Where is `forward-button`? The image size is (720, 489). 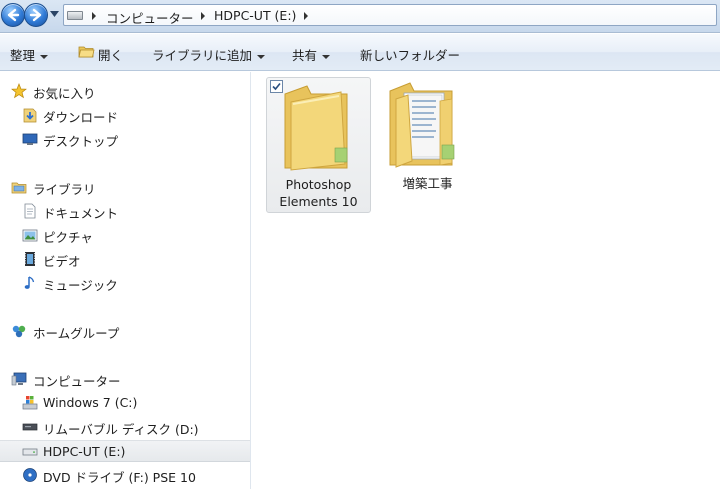 forward-button is located at coordinates (36, 15).